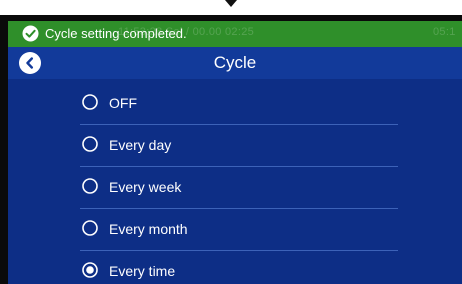  What do you see at coordinates (140, 145) in the screenshot?
I see `option-label: Every day` at bounding box center [140, 145].